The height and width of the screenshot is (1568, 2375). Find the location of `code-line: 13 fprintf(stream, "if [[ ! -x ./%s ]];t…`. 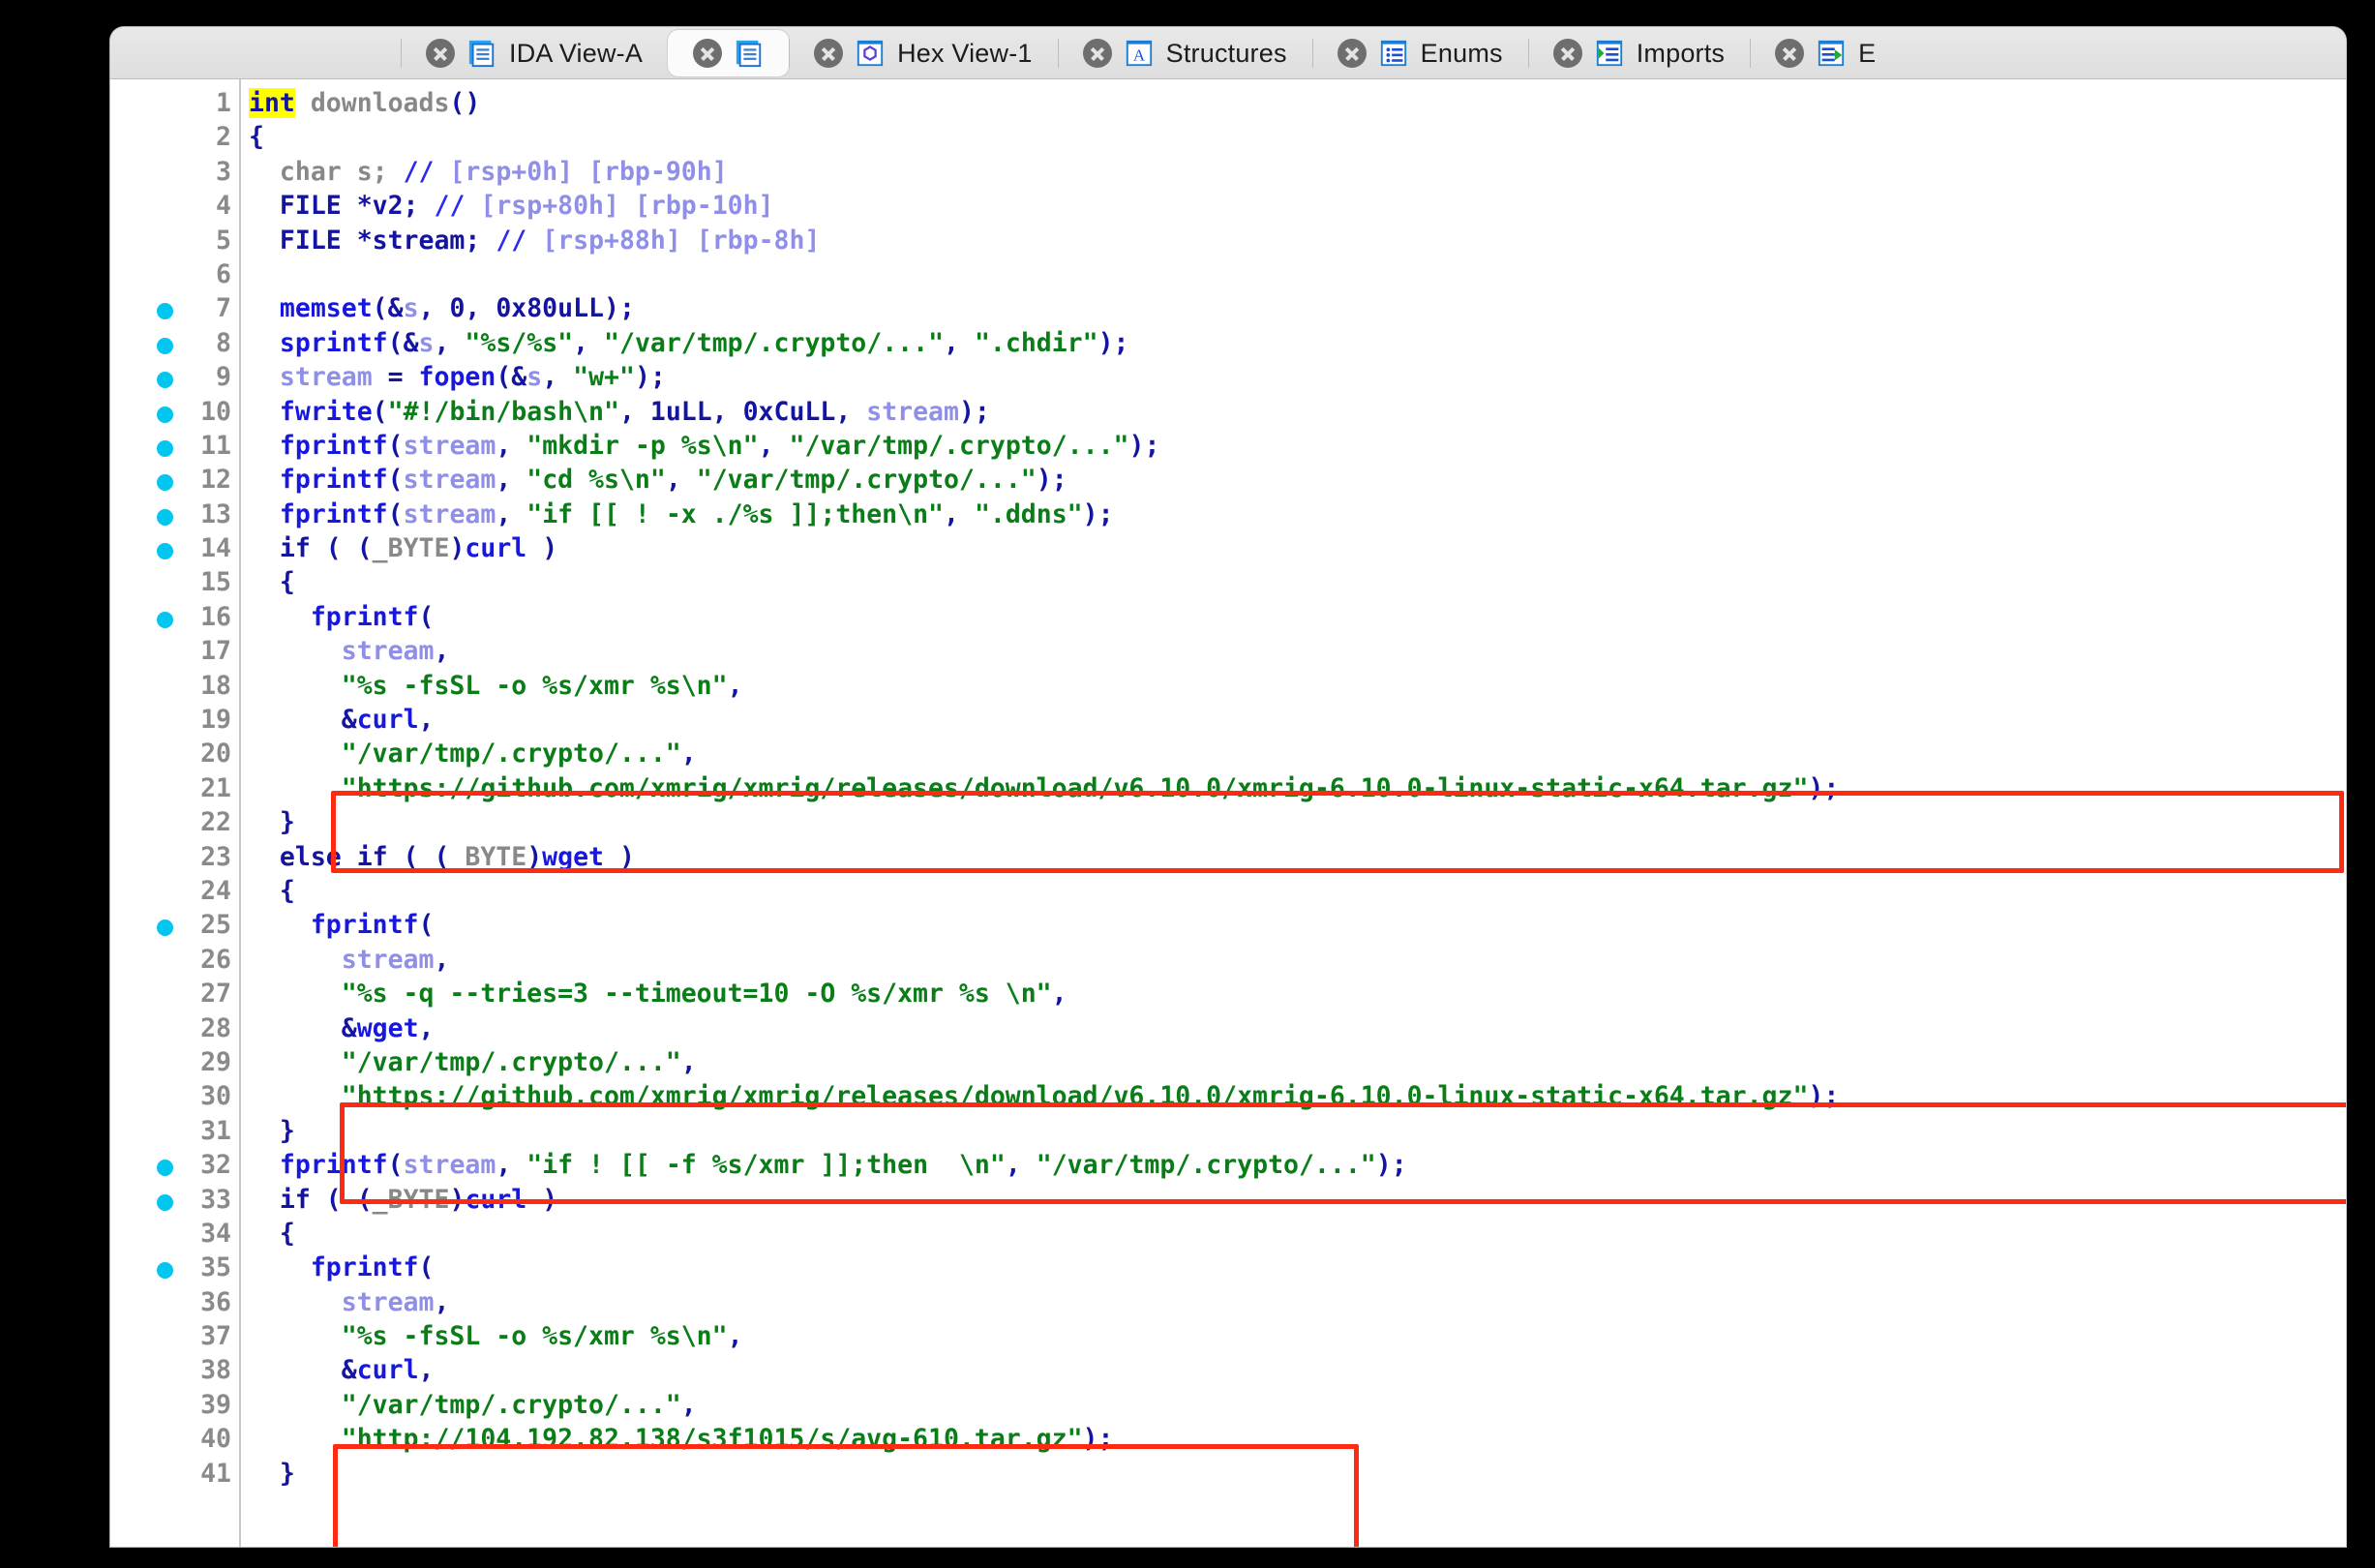

code-line: 13 fprintf(stream, "if [[ ! -x ./%s ]];t… is located at coordinates (1228, 514).